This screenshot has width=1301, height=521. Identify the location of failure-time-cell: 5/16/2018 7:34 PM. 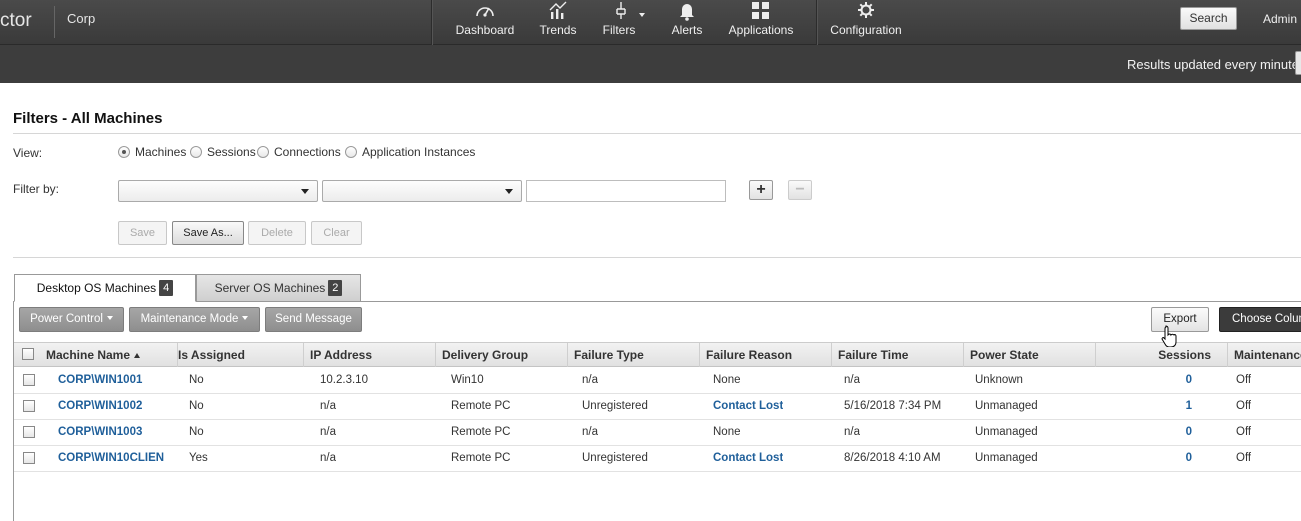
(893, 406).